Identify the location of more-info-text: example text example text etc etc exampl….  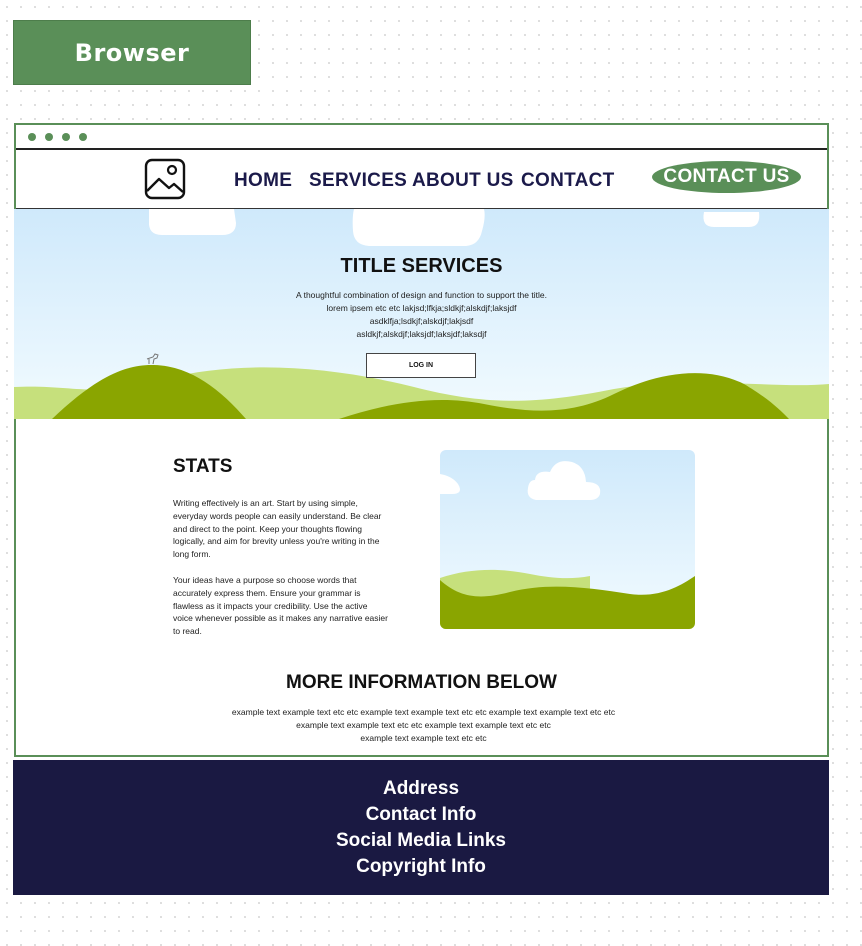
(423, 725).